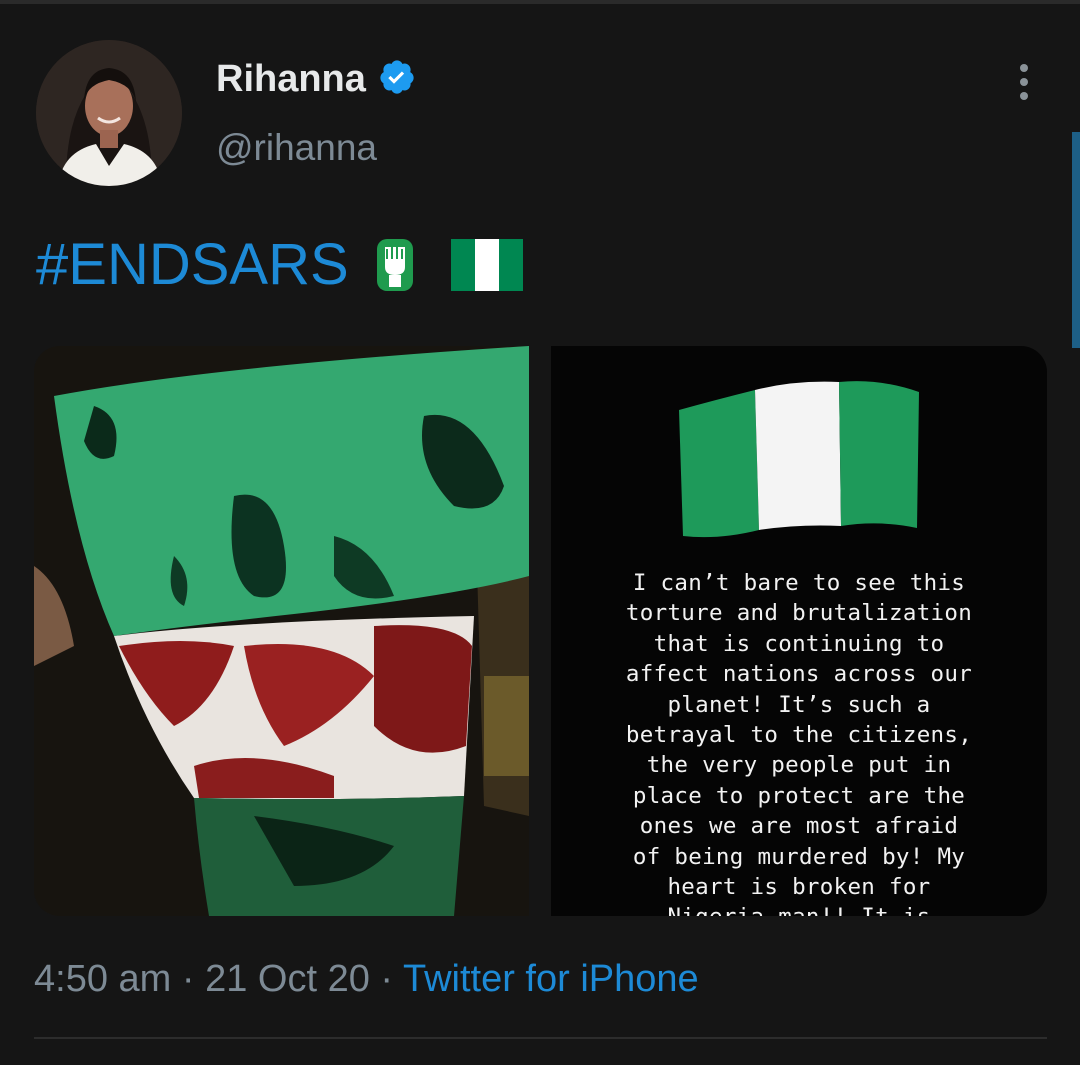 This screenshot has height=1065, width=1080. Describe the element at coordinates (551, 979) in the screenshot. I see `tweet-source-link: Twitter for iPhone` at that location.